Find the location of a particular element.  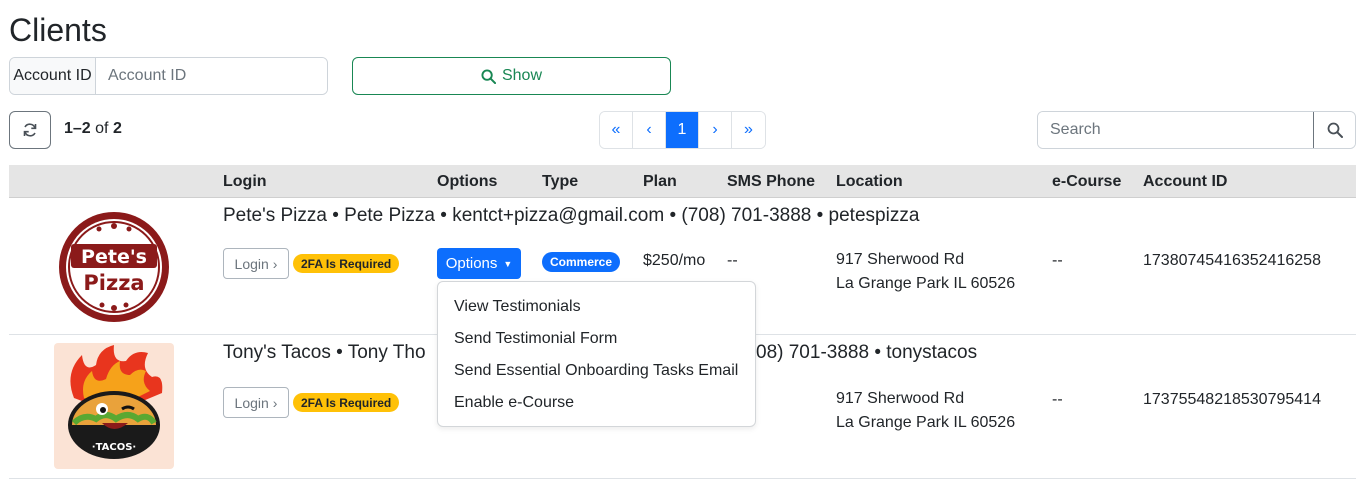

pagination: « ‹ 1 › » is located at coordinates (682, 130).